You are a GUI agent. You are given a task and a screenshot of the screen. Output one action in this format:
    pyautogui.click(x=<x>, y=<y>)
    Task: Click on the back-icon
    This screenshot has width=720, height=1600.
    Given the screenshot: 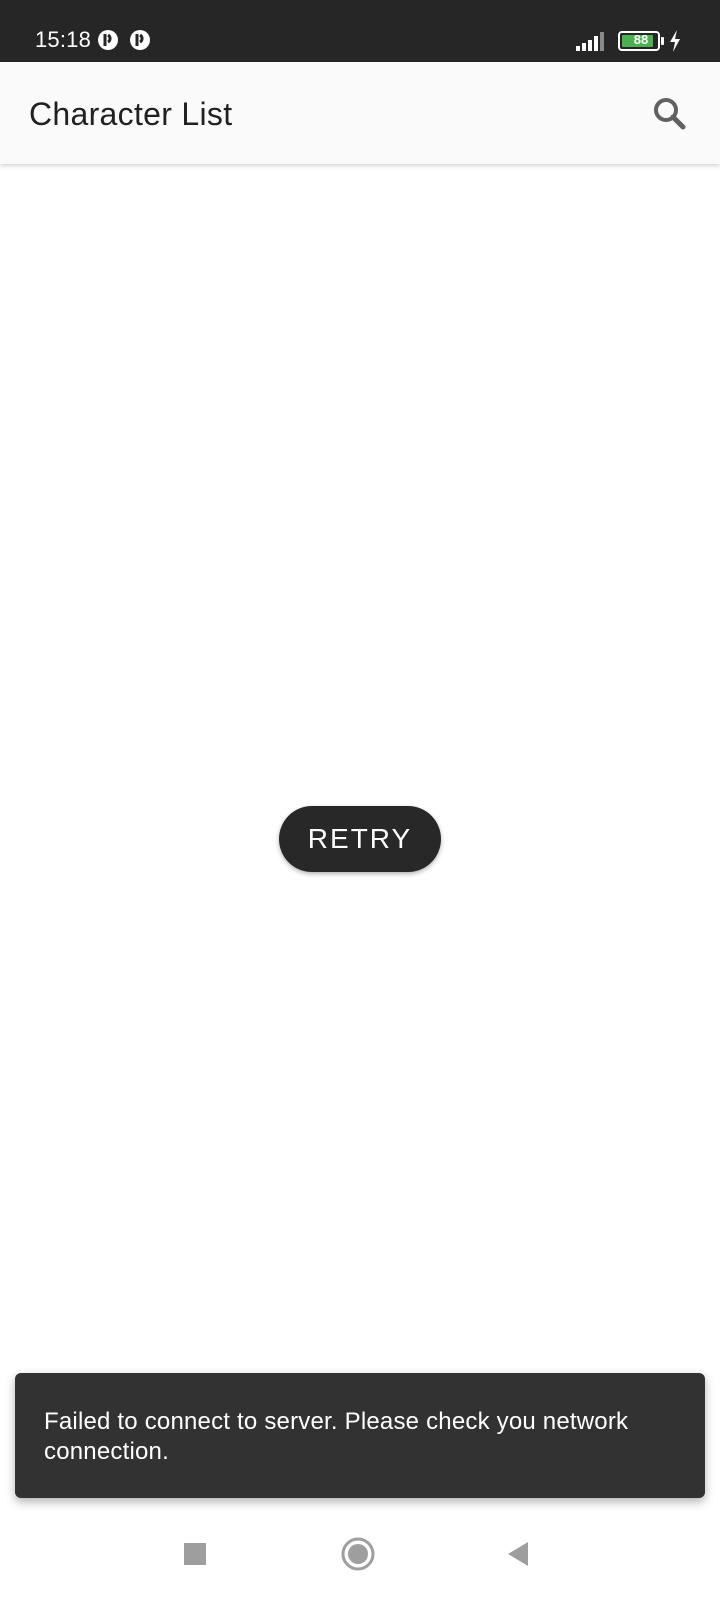 What is the action you would take?
    pyautogui.click(x=518, y=1554)
    